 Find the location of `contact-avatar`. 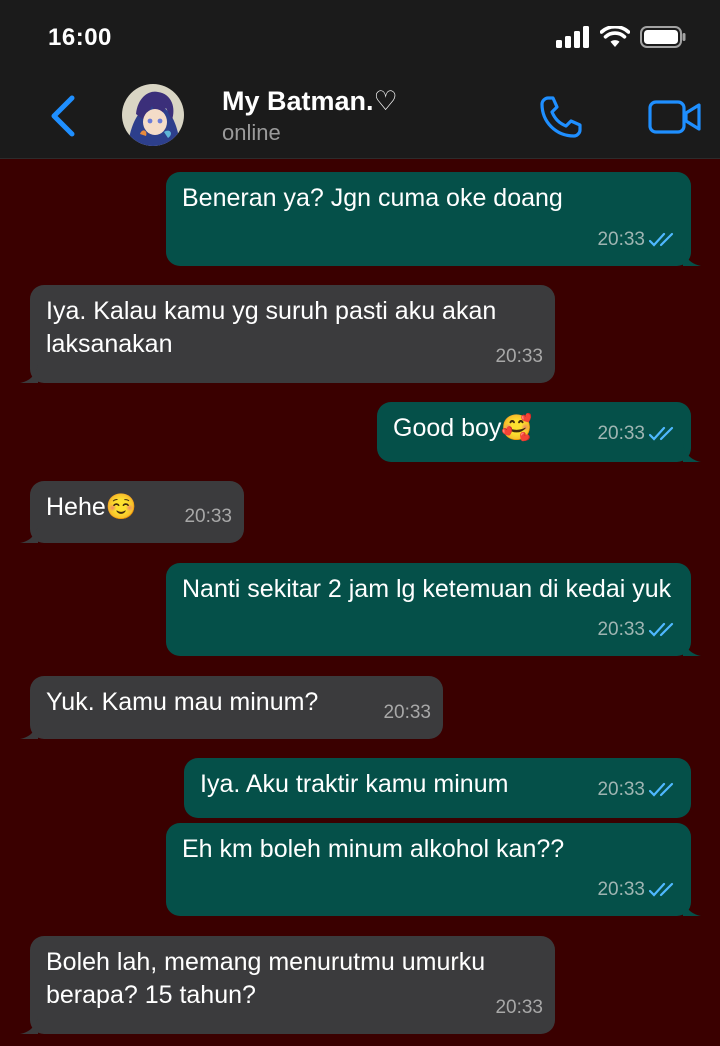

contact-avatar is located at coordinates (153, 115).